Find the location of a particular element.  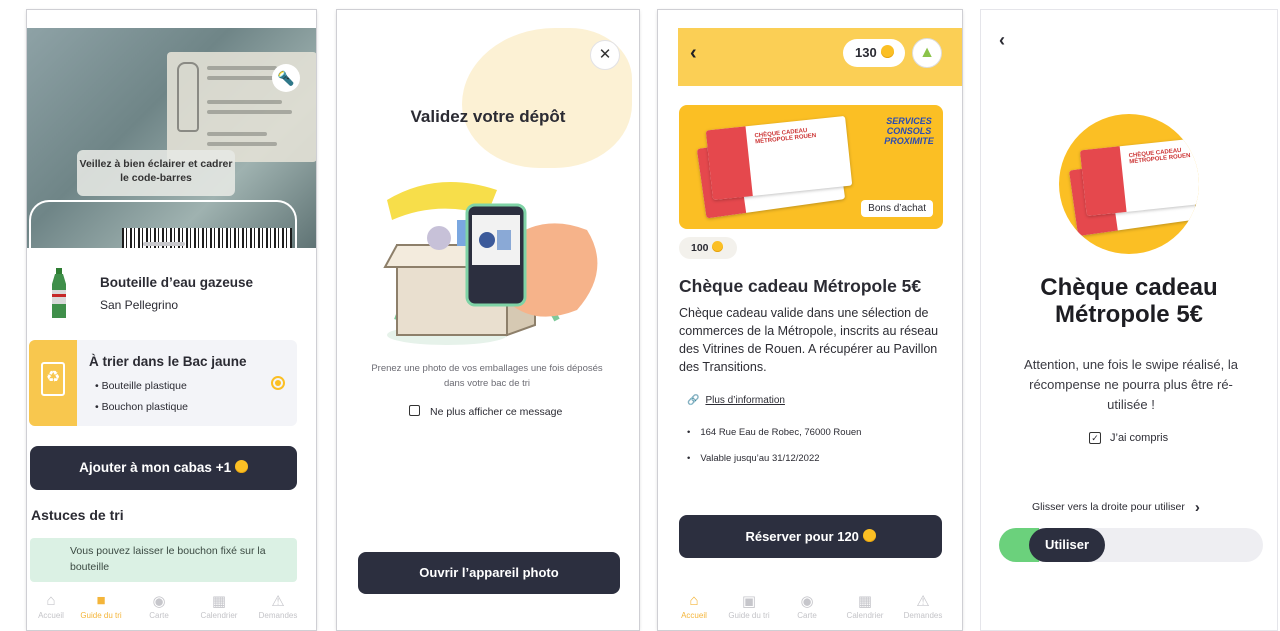

tab-sorting-guide: ■ Guide du tri is located at coordinates (101, 606).